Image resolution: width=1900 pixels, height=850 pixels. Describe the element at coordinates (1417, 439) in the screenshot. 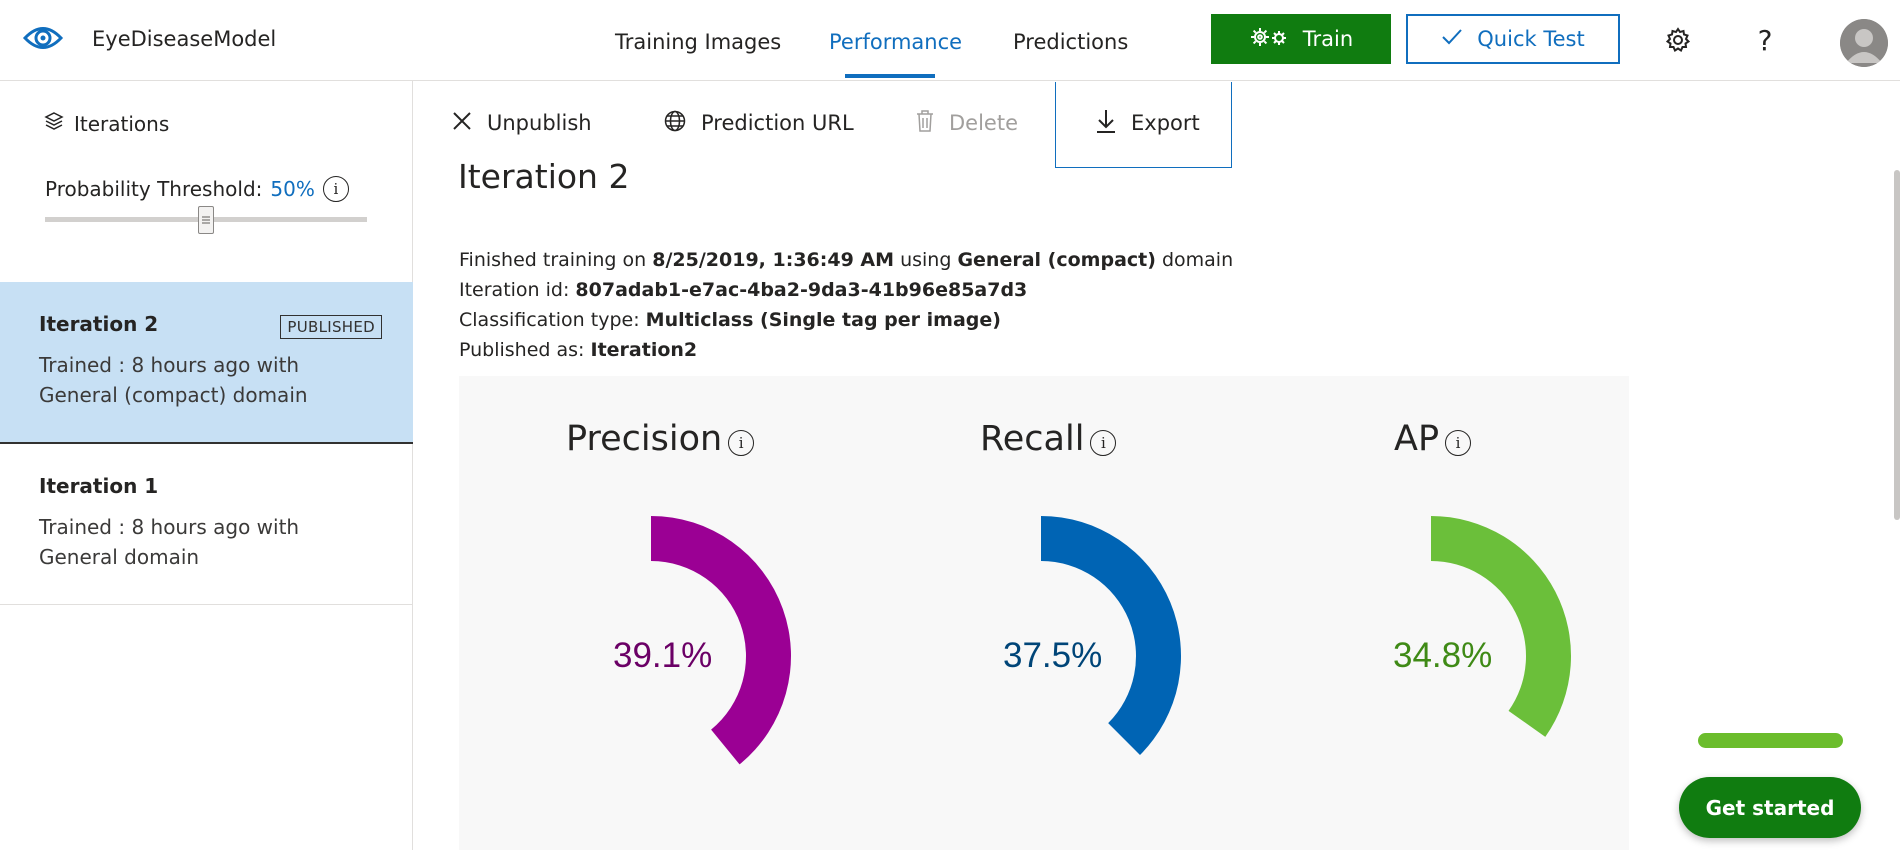

I see `ap-label: AP` at that location.